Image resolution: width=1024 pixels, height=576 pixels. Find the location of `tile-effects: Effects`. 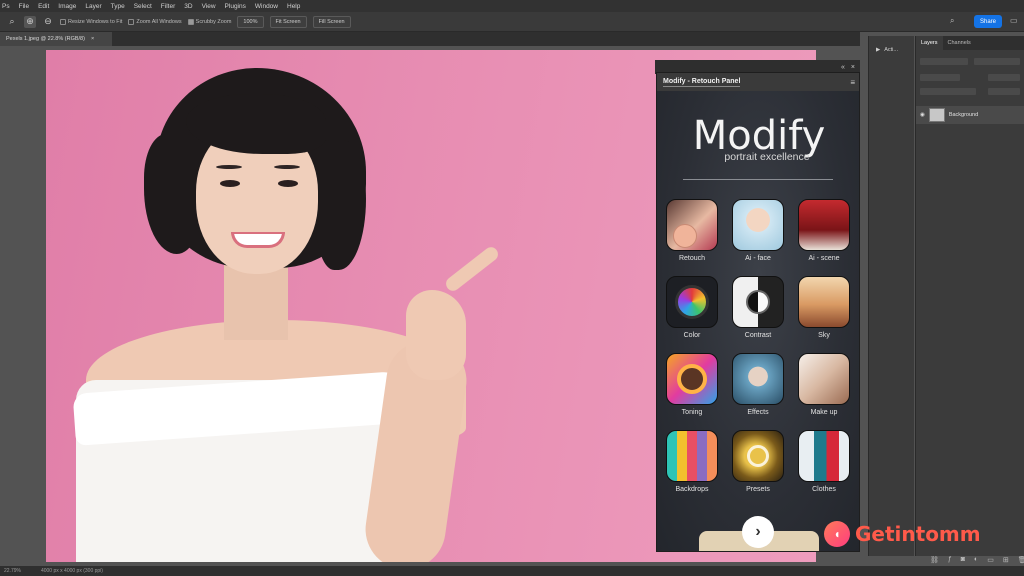

tile-effects: Effects is located at coordinates (758, 384).